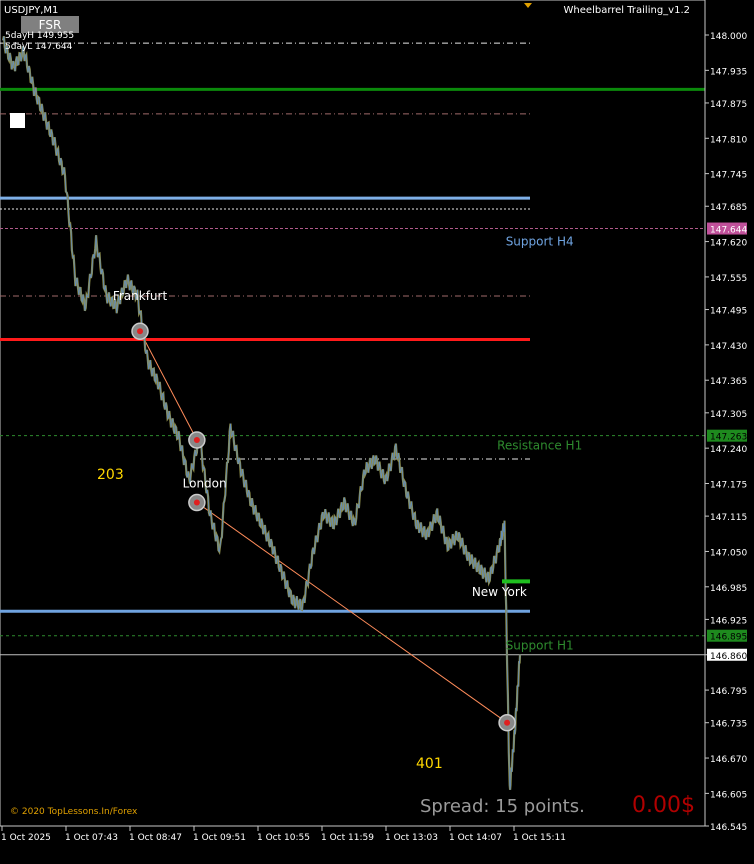 The width and height of the screenshot is (754, 864). I want to click on count-right: 401, so click(429, 764).